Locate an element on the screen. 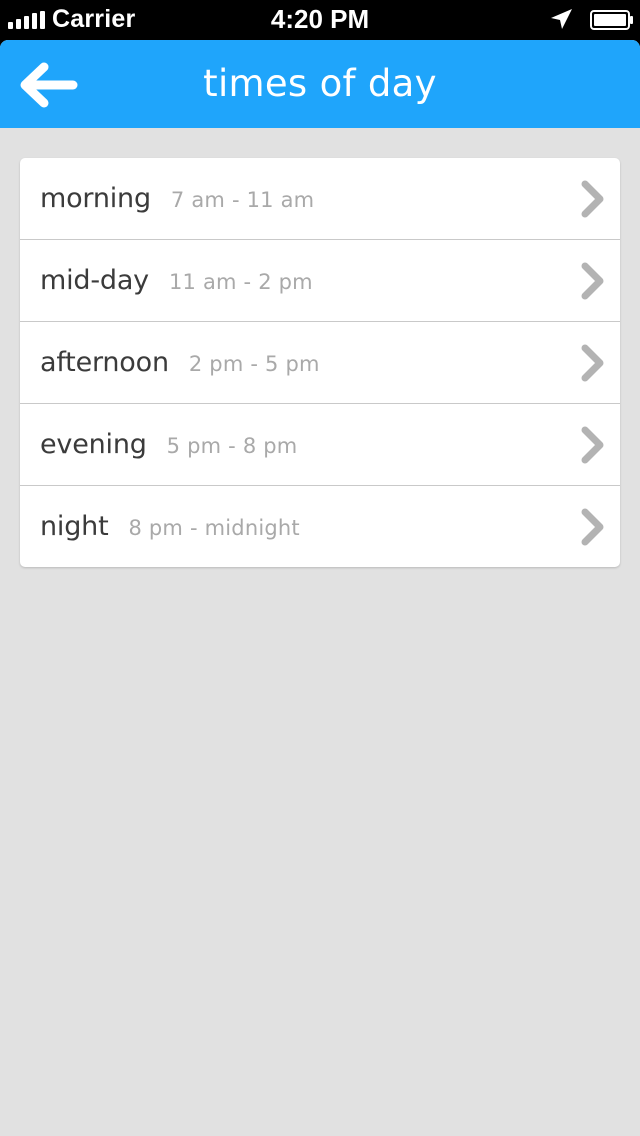 This screenshot has width=640, height=1136. page-title: times of day is located at coordinates (320, 83).